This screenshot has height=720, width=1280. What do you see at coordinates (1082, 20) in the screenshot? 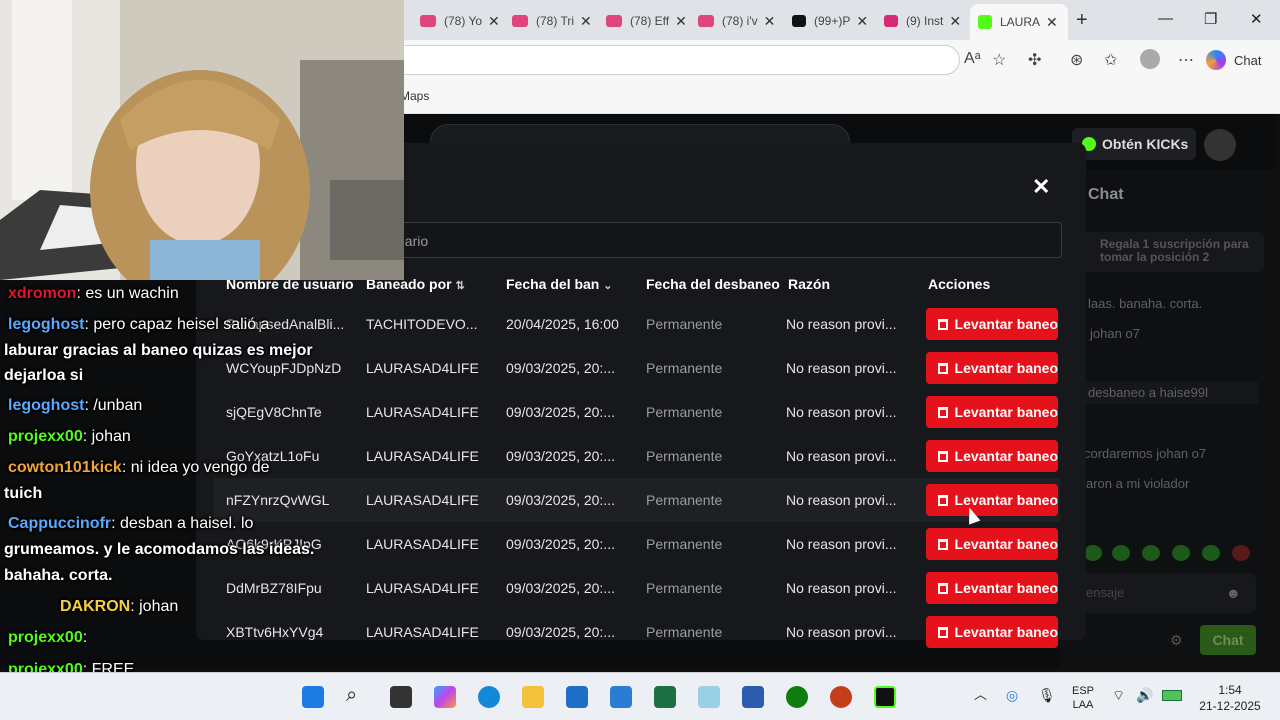
I see `new-tab-button: +` at bounding box center [1082, 20].